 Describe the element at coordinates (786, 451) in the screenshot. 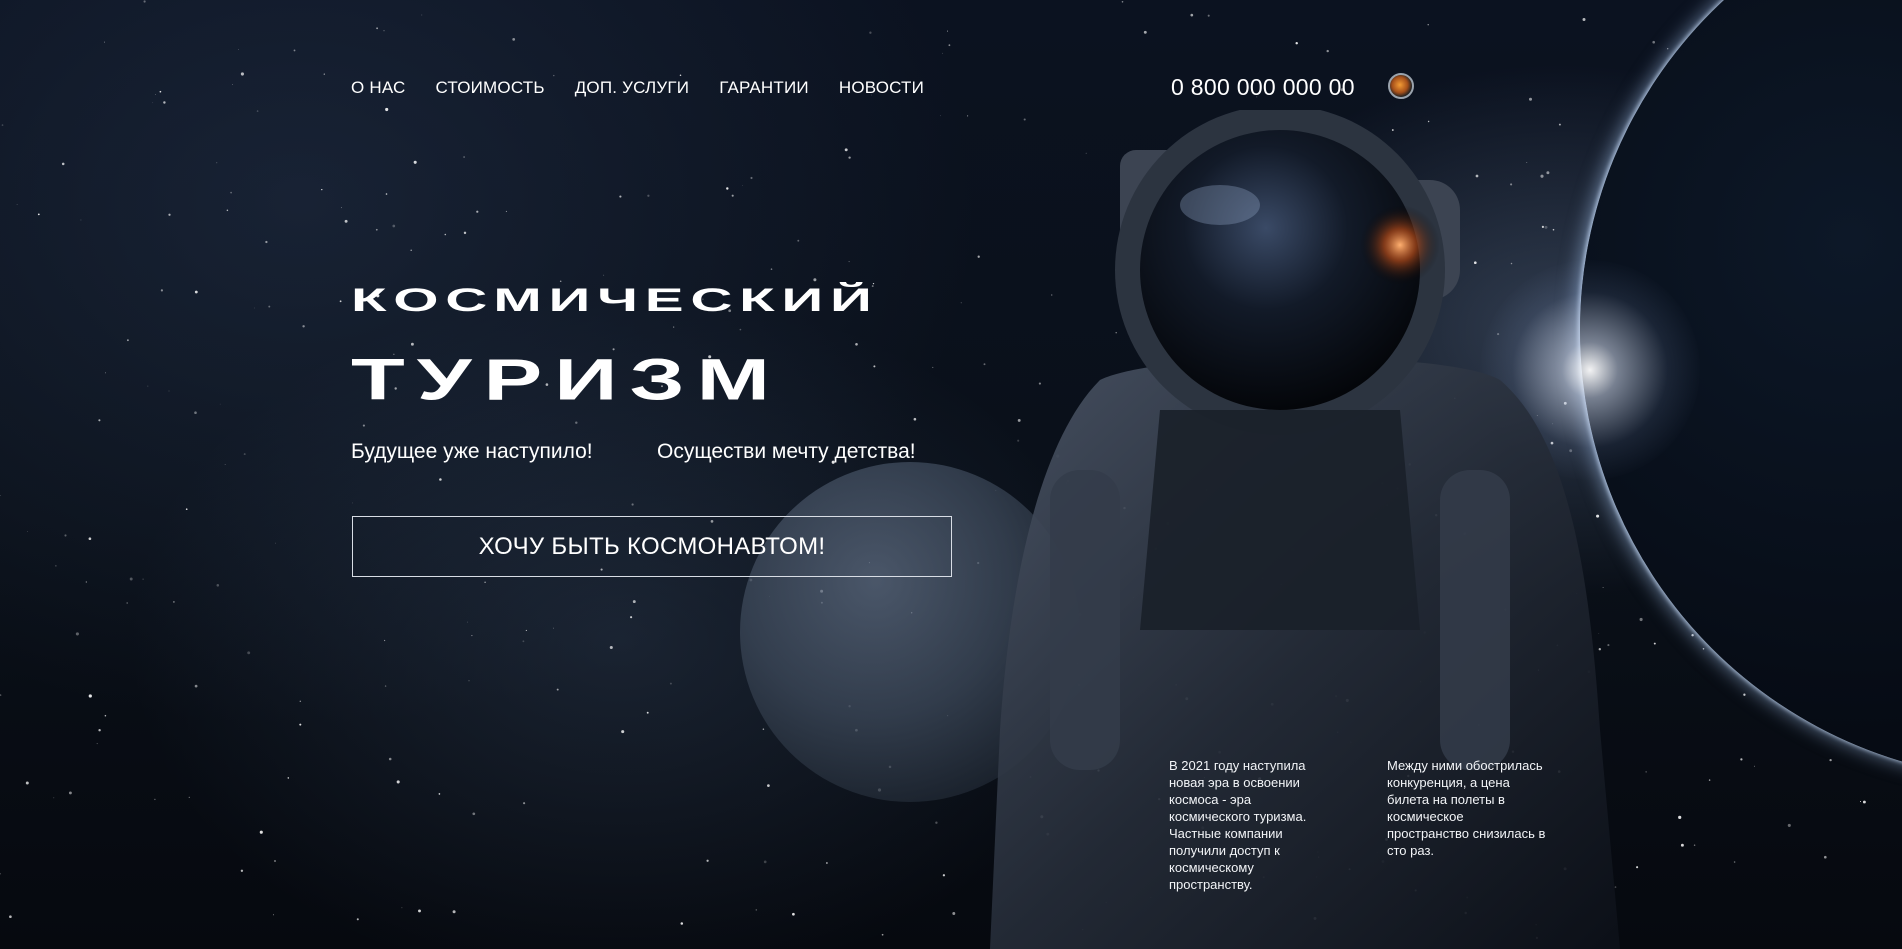

I see `tagline-right: Осуществи мечту детства!` at that location.